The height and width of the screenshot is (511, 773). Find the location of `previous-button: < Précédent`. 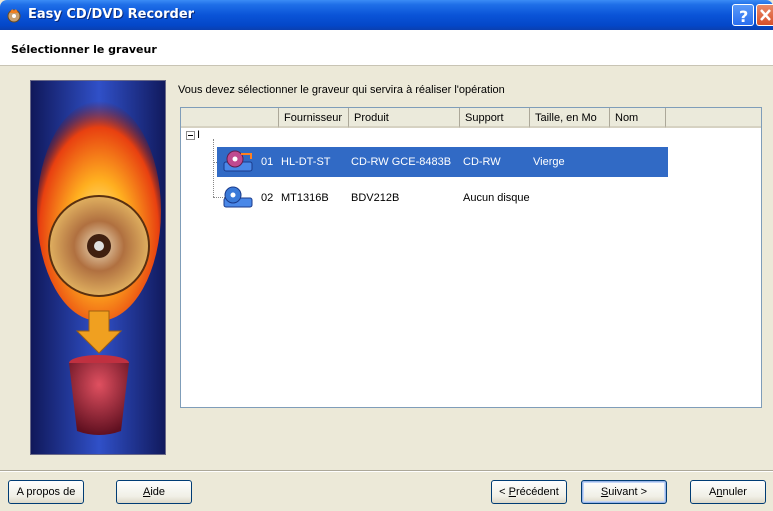

previous-button: < Précédent is located at coordinates (529, 492).